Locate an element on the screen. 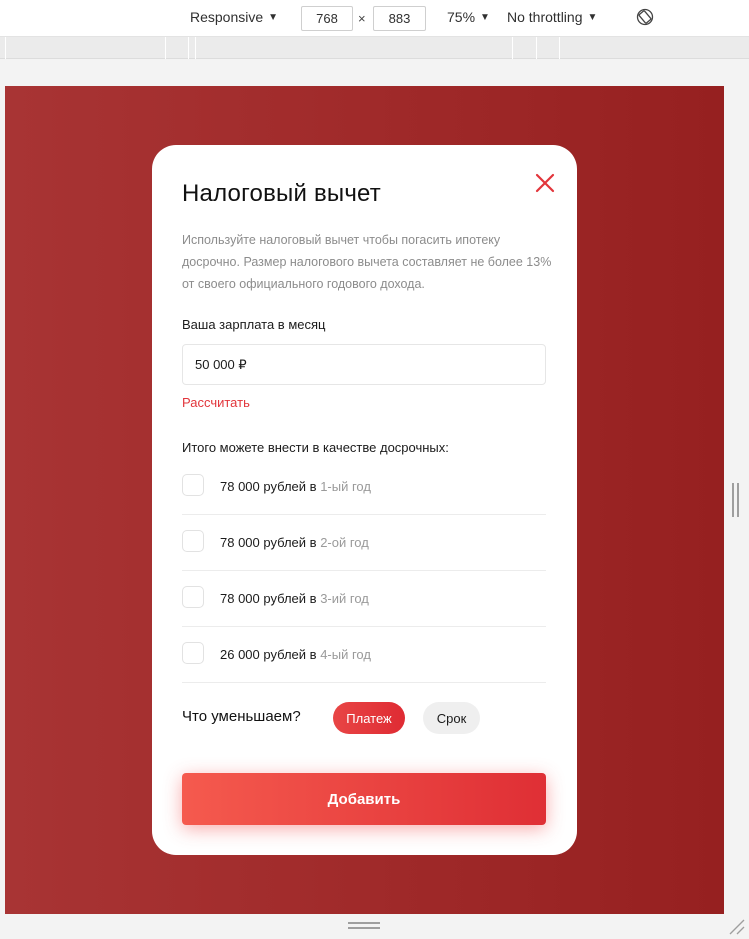 The height and width of the screenshot is (939, 749). reduce-label: Что уменьшаем? is located at coordinates (241, 716).